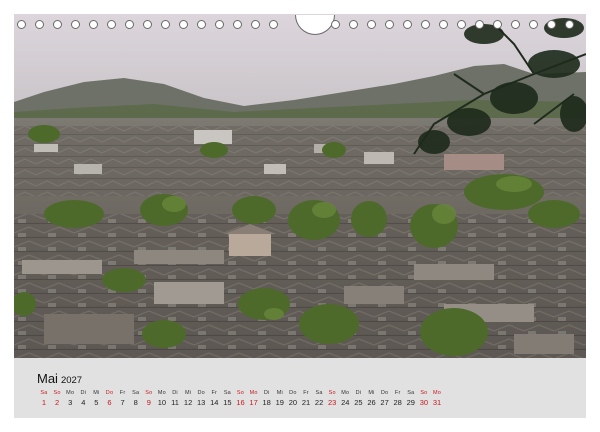 The width and height of the screenshot is (600, 432). What do you see at coordinates (70, 402) in the screenshot?
I see `day-number: 3` at bounding box center [70, 402].